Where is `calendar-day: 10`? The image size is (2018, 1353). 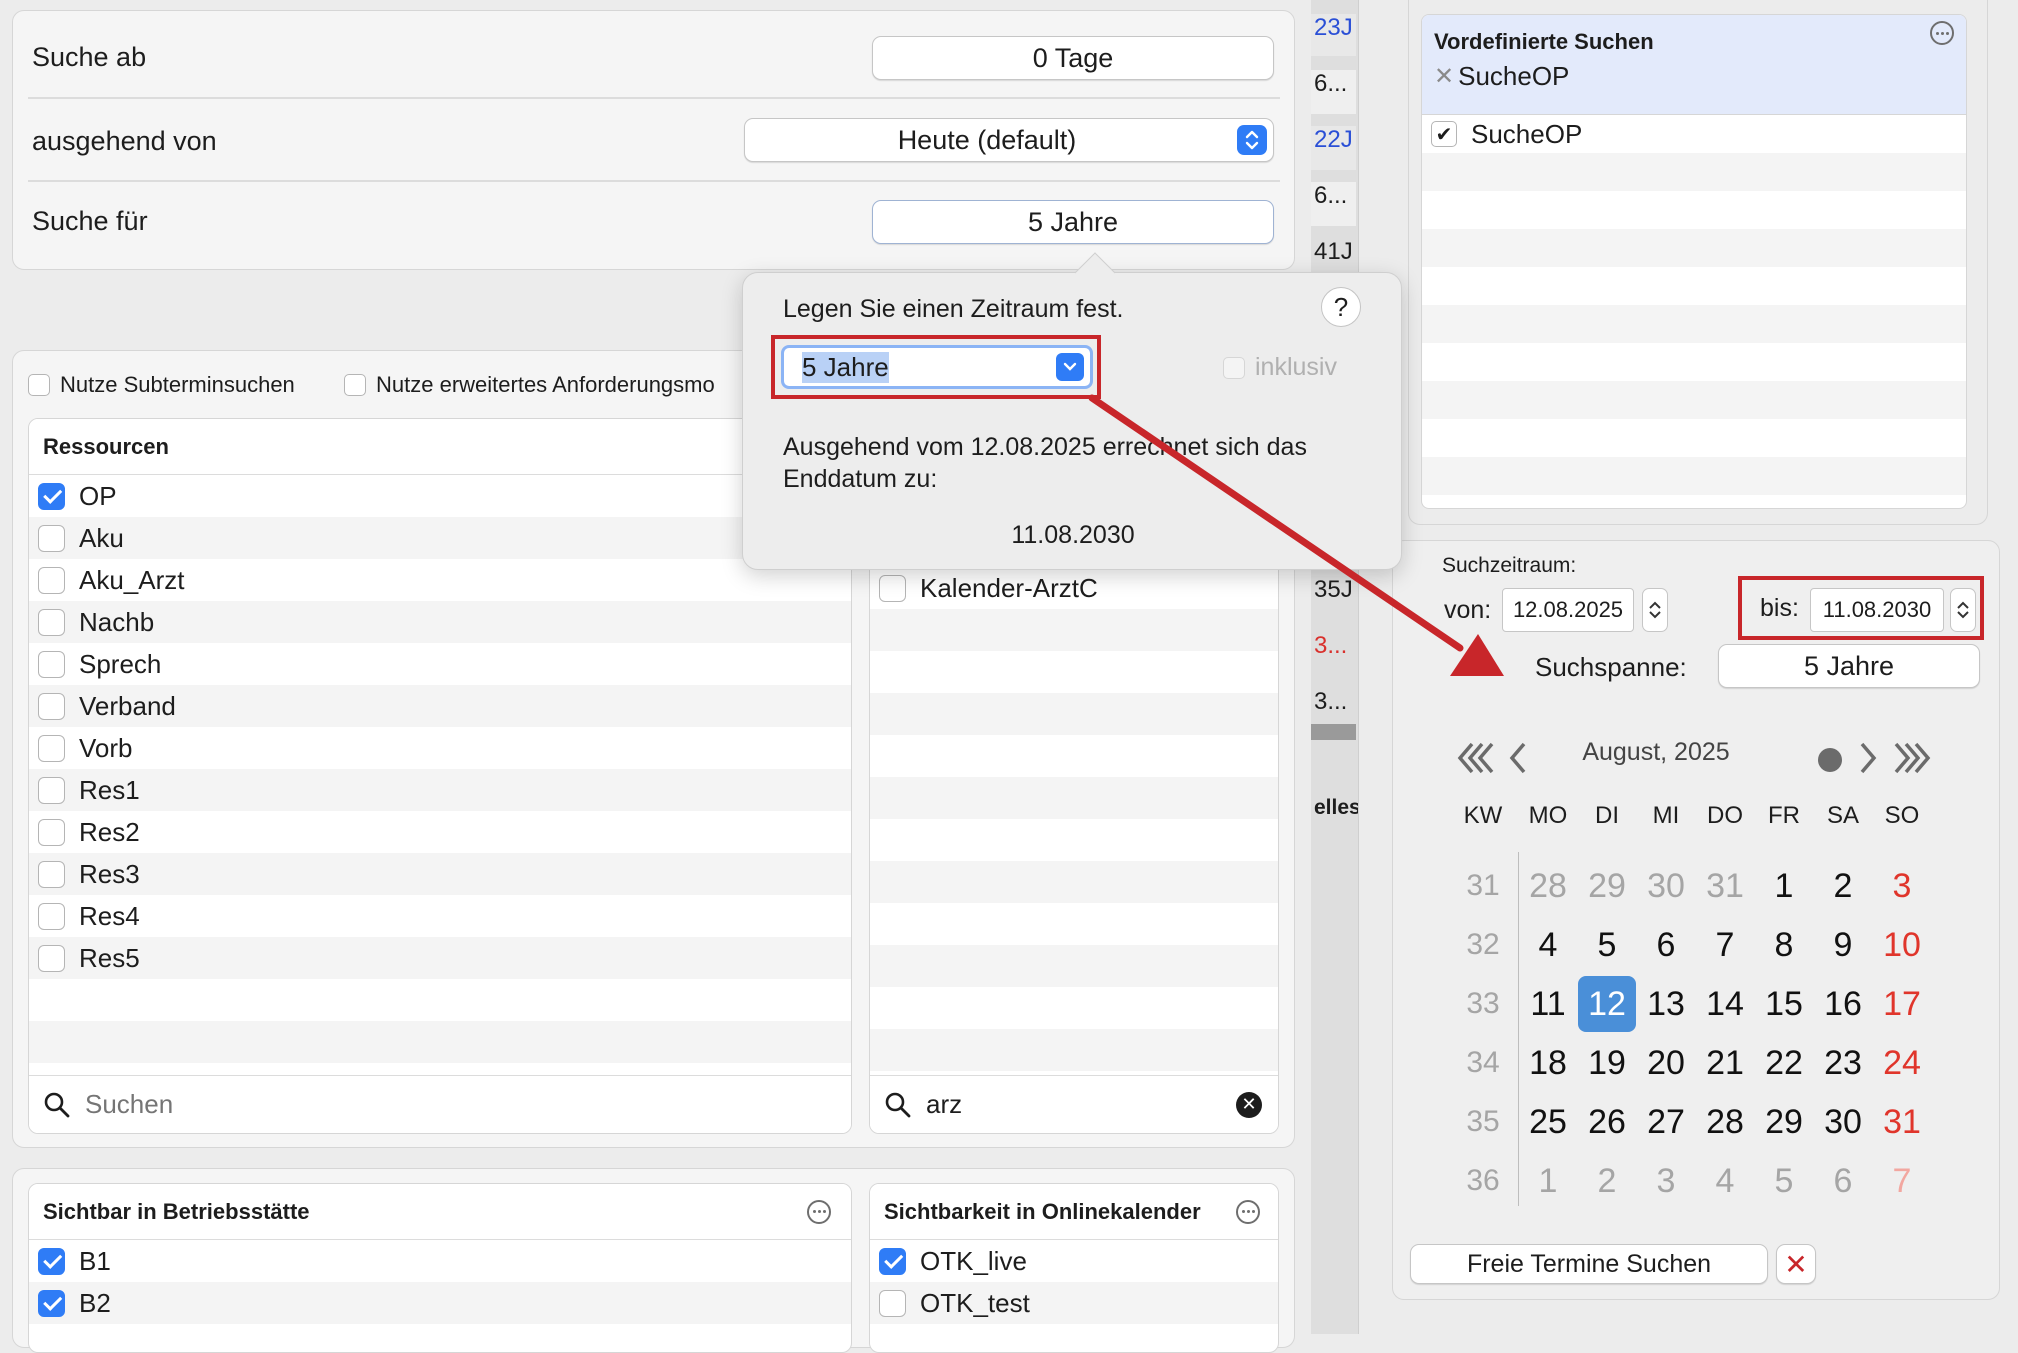
calendar-day: 10 is located at coordinates (1902, 945).